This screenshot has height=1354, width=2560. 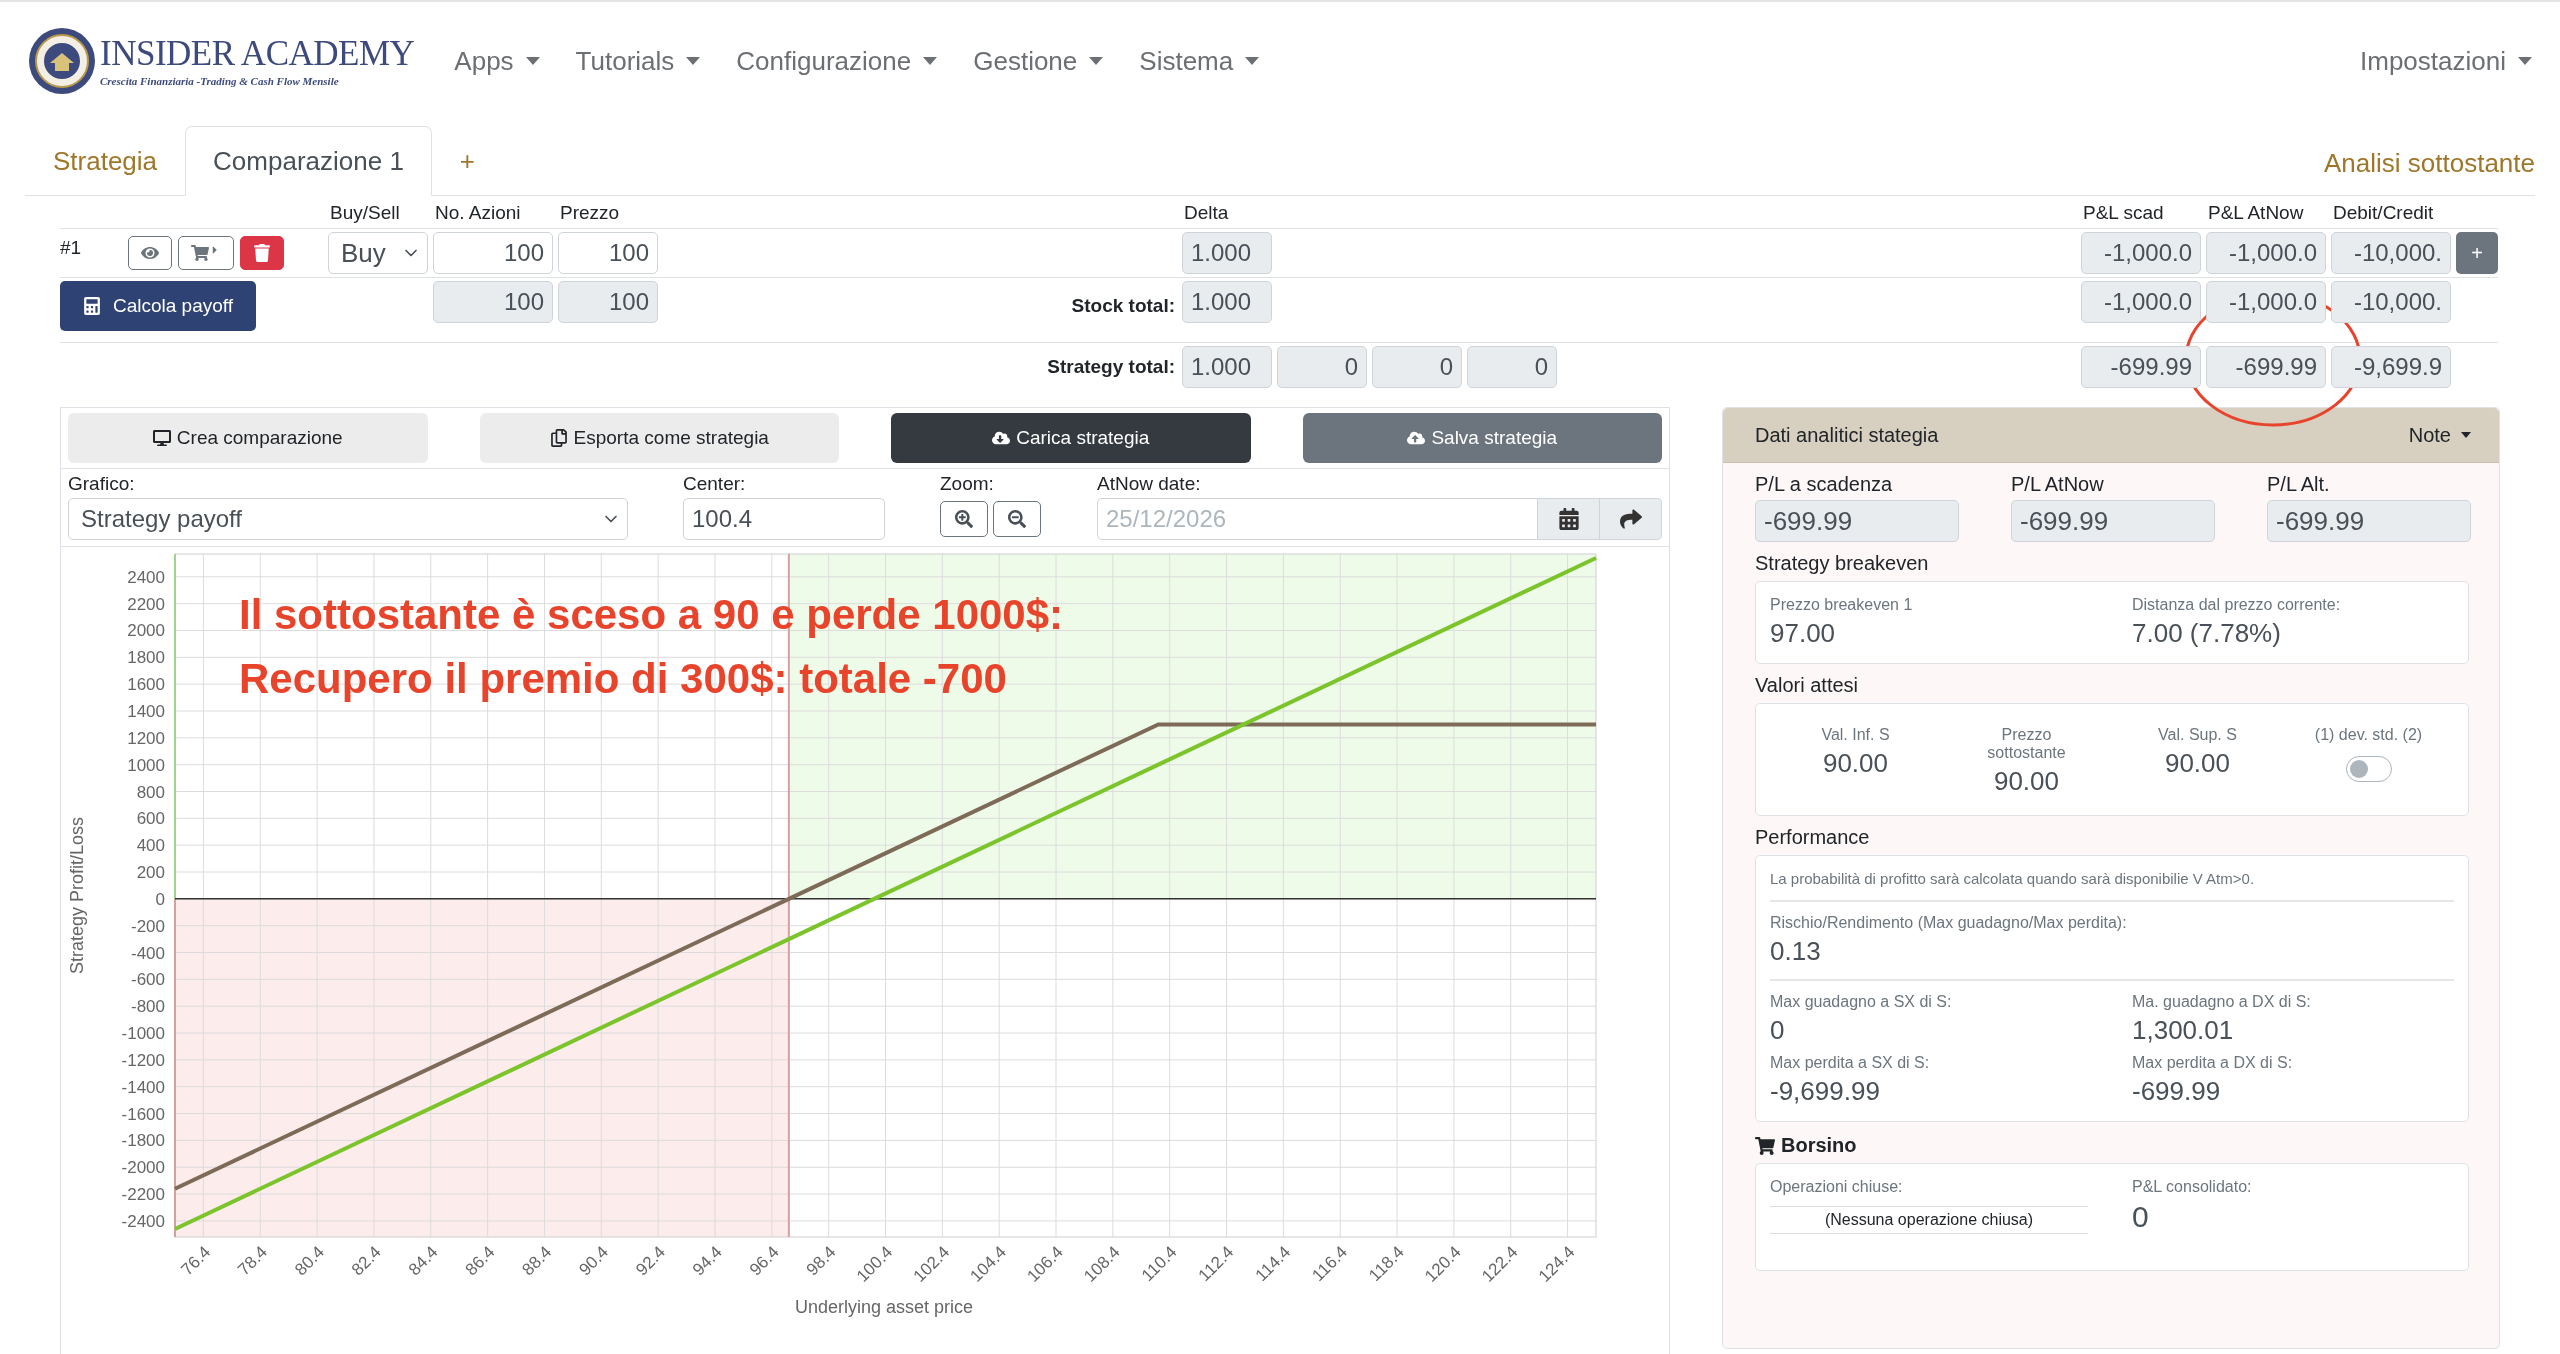 What do you see at coordinates (253, 1261) in the screenshot?
I see `x-tick-label: 78.4` at bounding box center [253, 1261].